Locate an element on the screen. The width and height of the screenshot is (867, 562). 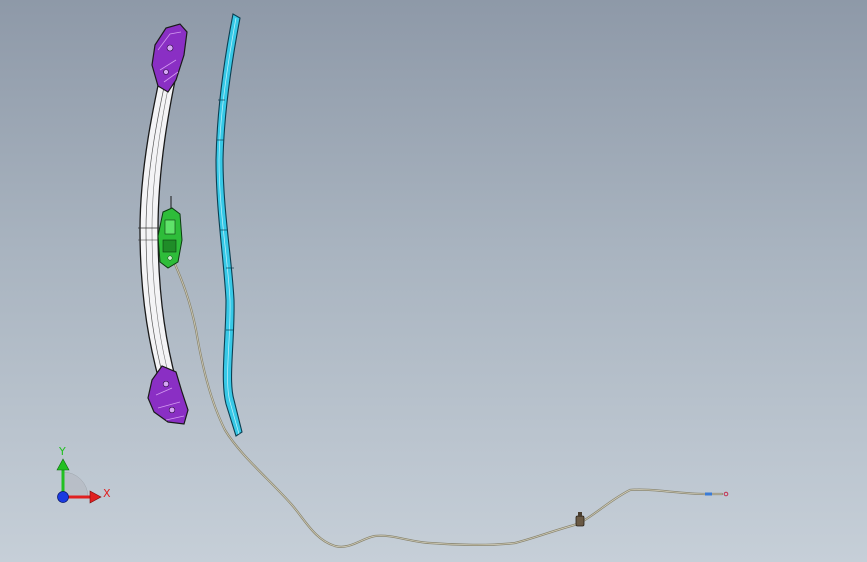
sensor-bracket is located at coordinates (170, 232).